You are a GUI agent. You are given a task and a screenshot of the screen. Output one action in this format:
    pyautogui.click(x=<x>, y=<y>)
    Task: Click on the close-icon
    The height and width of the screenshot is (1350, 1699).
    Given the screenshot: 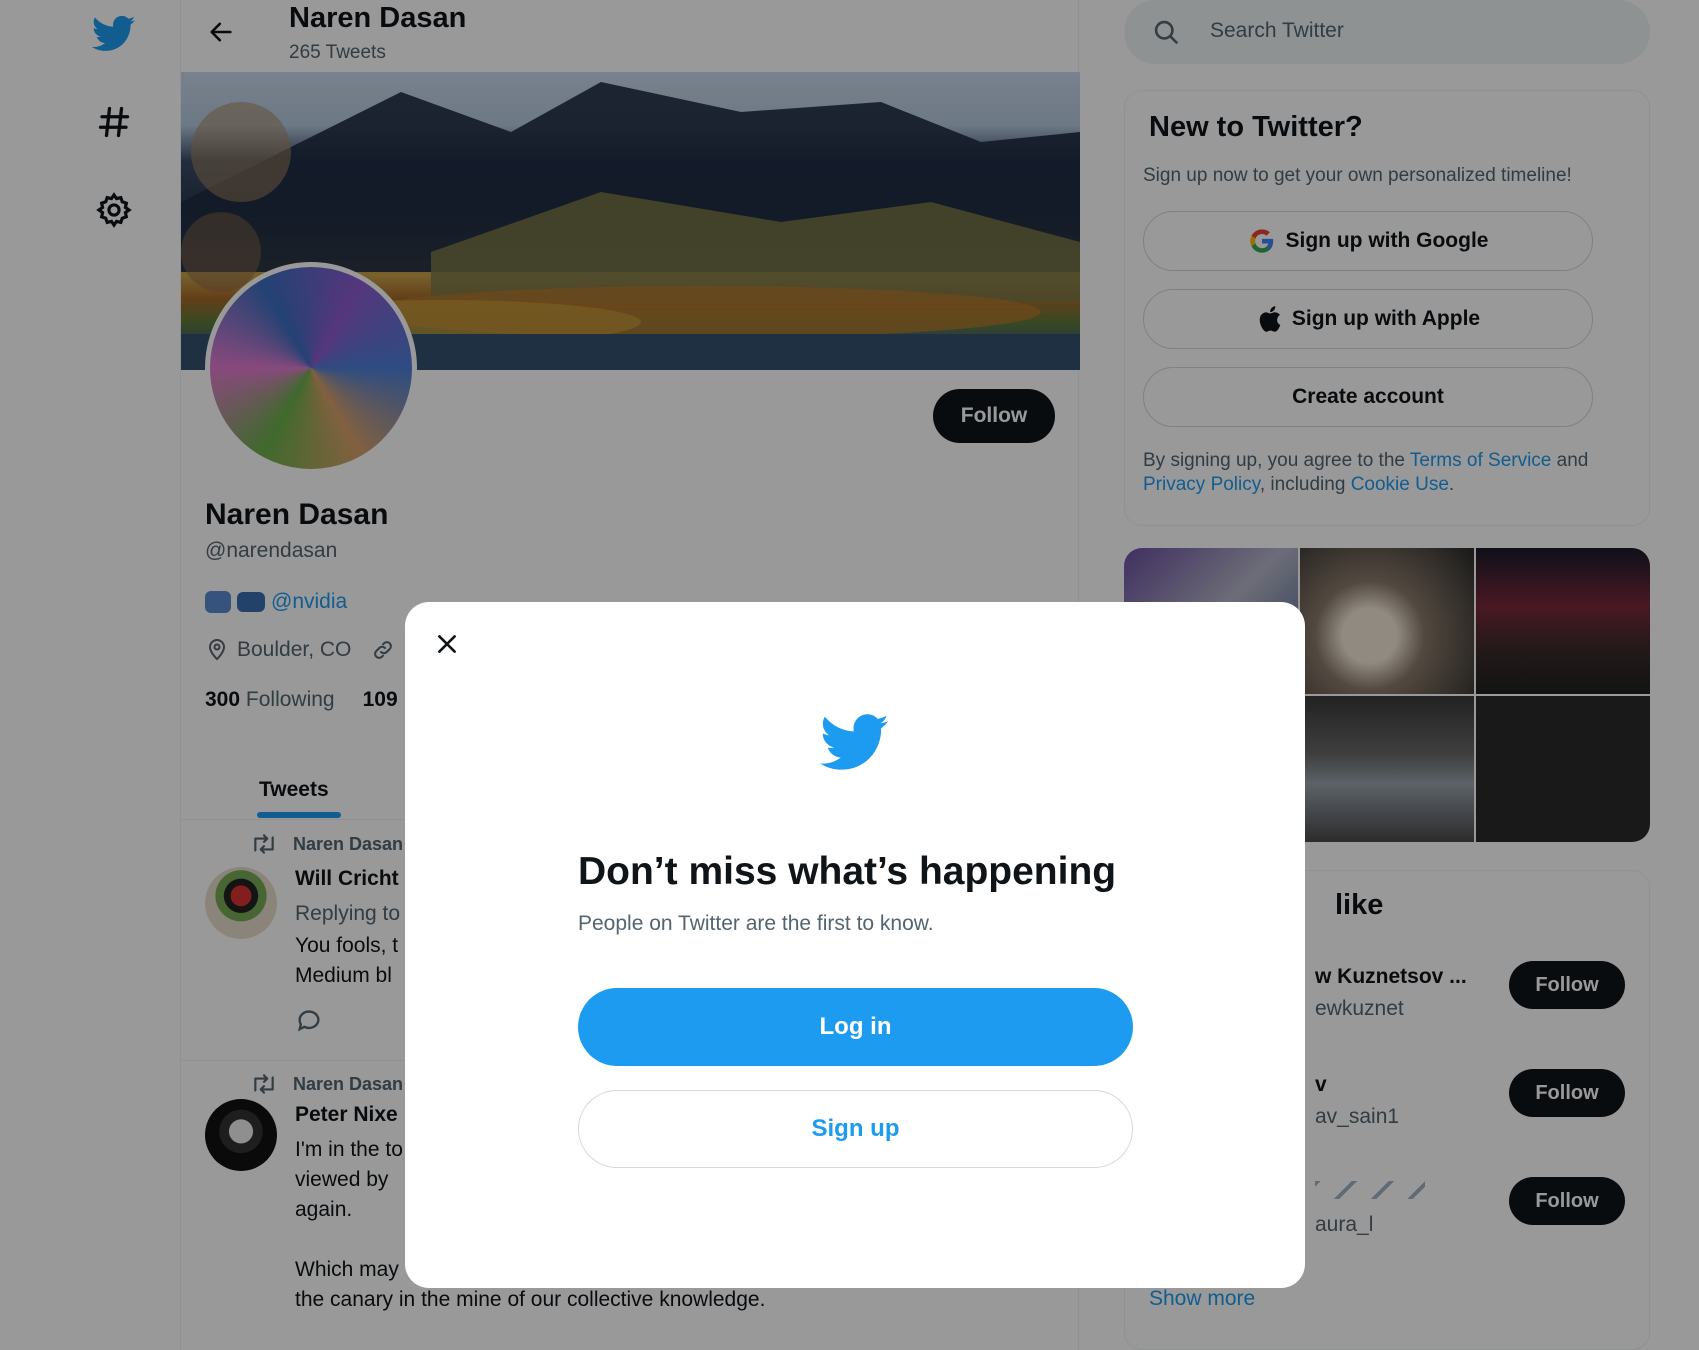 What is the action you would take?
    pyautogui.click(x=447, y=644)
    